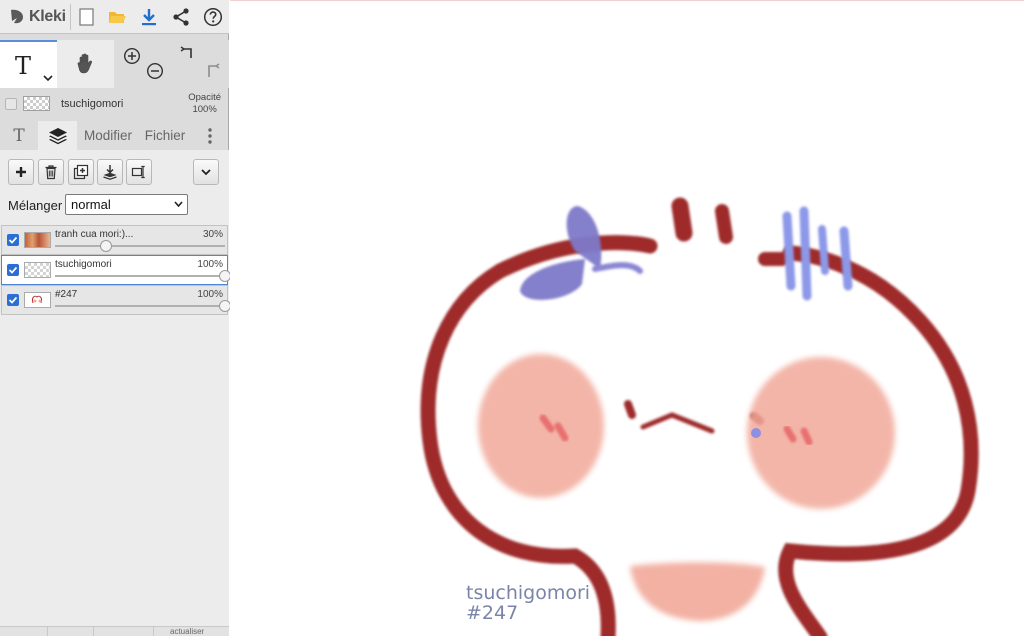 The image size is (1024, 636). What do you see at coordinates (142, 64) in the screenshot?
I see `zoom-controls` at bounding box center [142, 64].